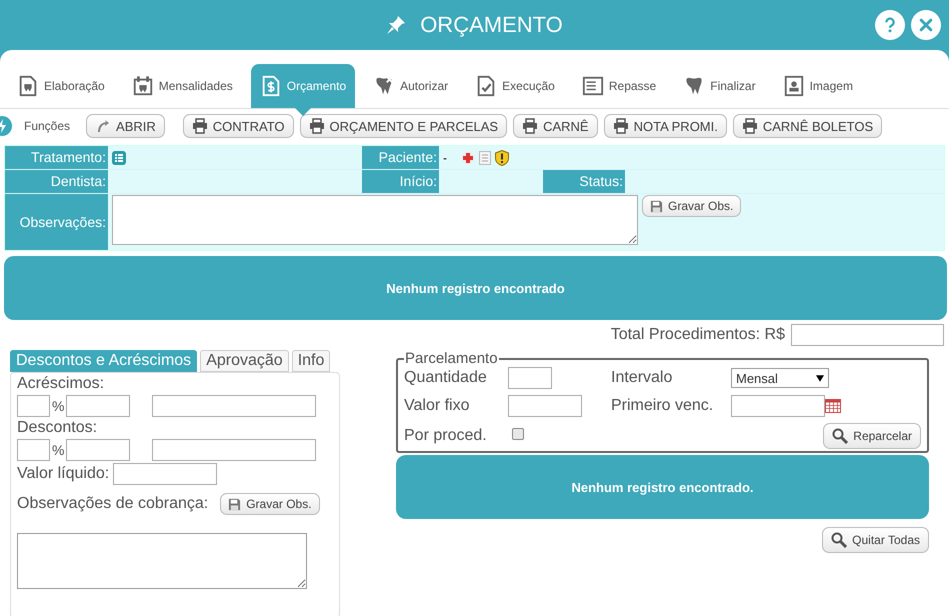 The width and height of the screenshot is (949, 616). What do you see at coordinates (103, 126) in the screenshot?
I see `curved-arrow-icon` at bounding box center [103, 126].